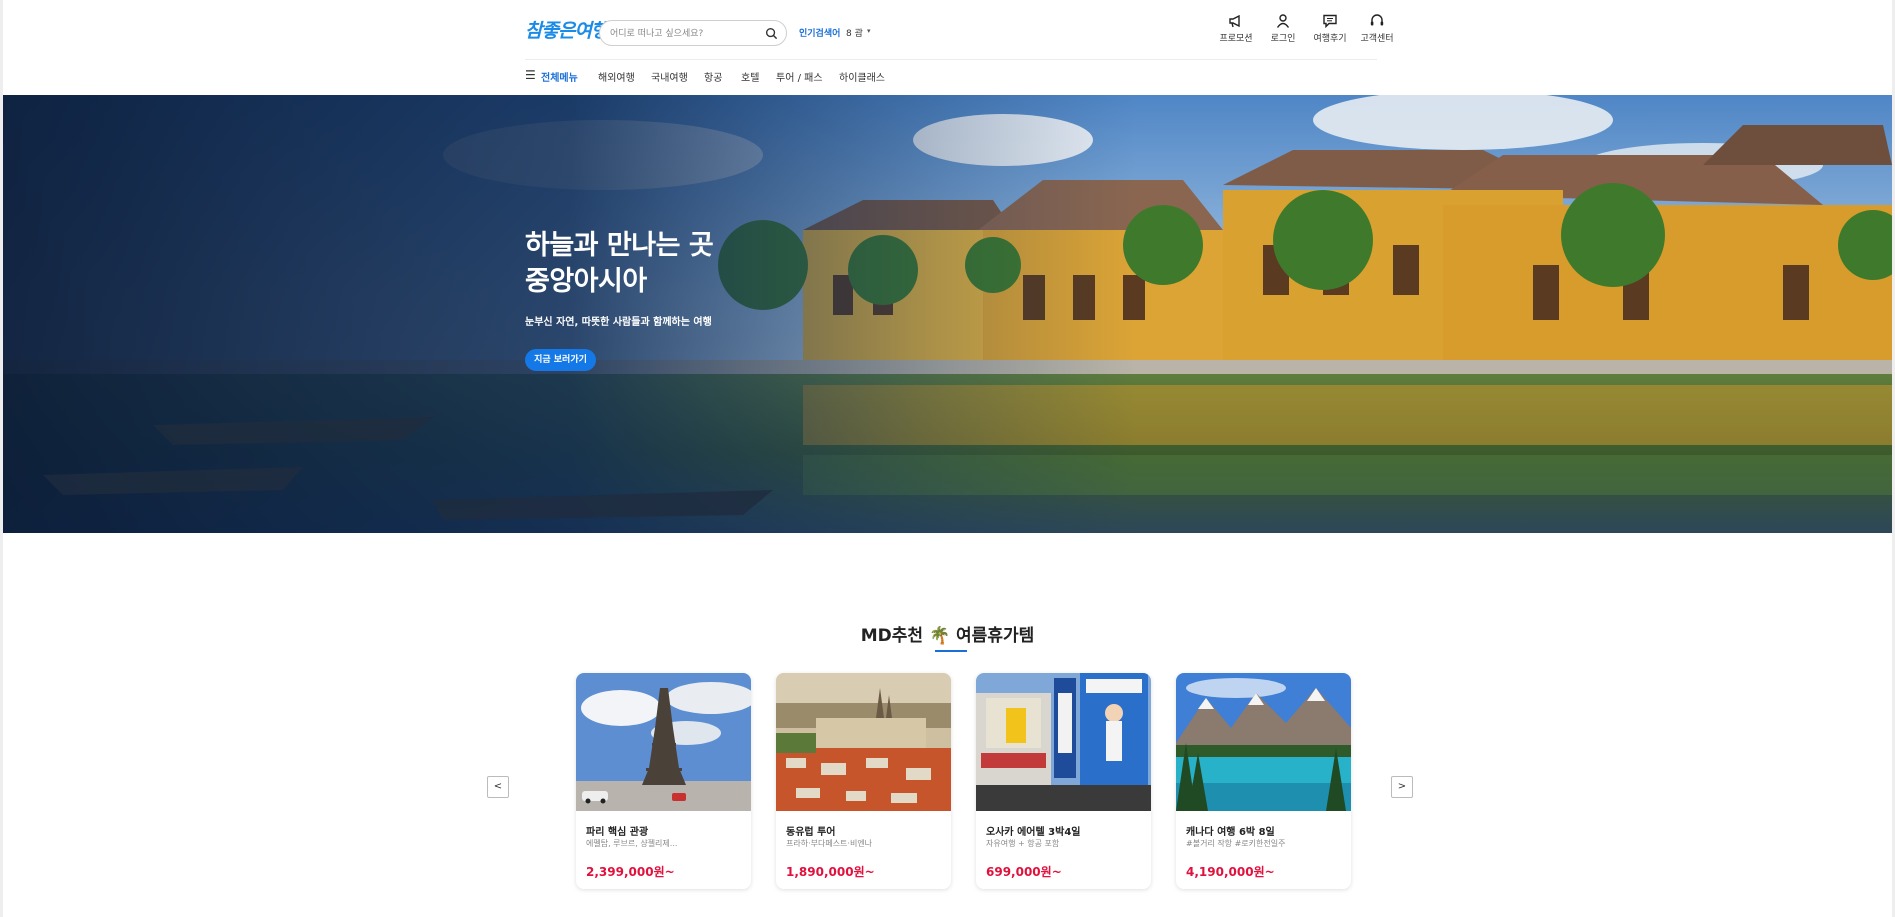 Image resolution: width=1895 pixels, height=917 pixels. I want to click on hero-title: 하늘과 만나는 곳 중앙아시아, so click(619, 264).